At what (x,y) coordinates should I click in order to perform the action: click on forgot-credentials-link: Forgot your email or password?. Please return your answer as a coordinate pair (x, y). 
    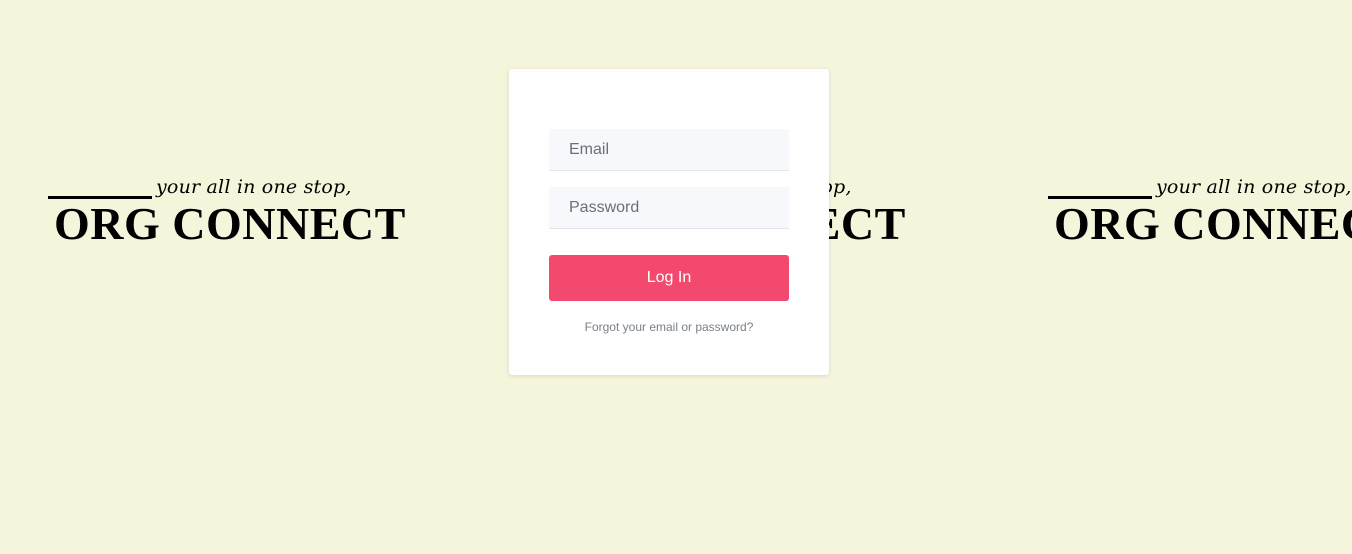
    Looking at the image, I should click on (669, 327).